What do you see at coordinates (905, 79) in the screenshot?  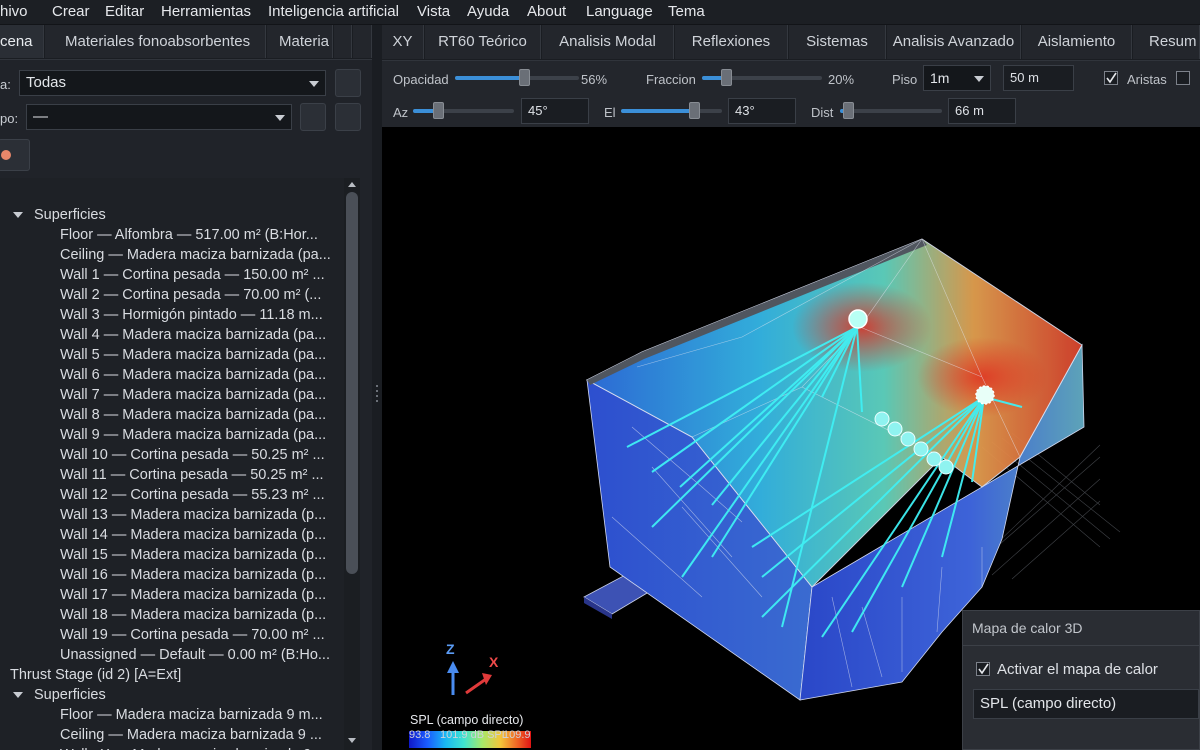 I see `floor-label: Piso` at bounding box center [905, 79].